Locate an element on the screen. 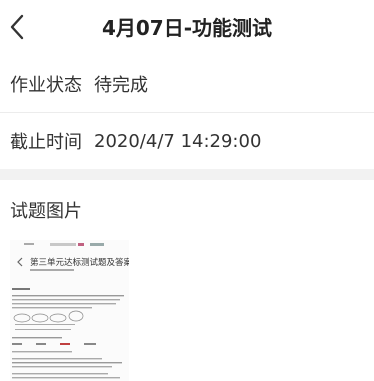 This screenshot has width=374, height=381. status-label: 作业状态 is located at coordinates (46, 85).